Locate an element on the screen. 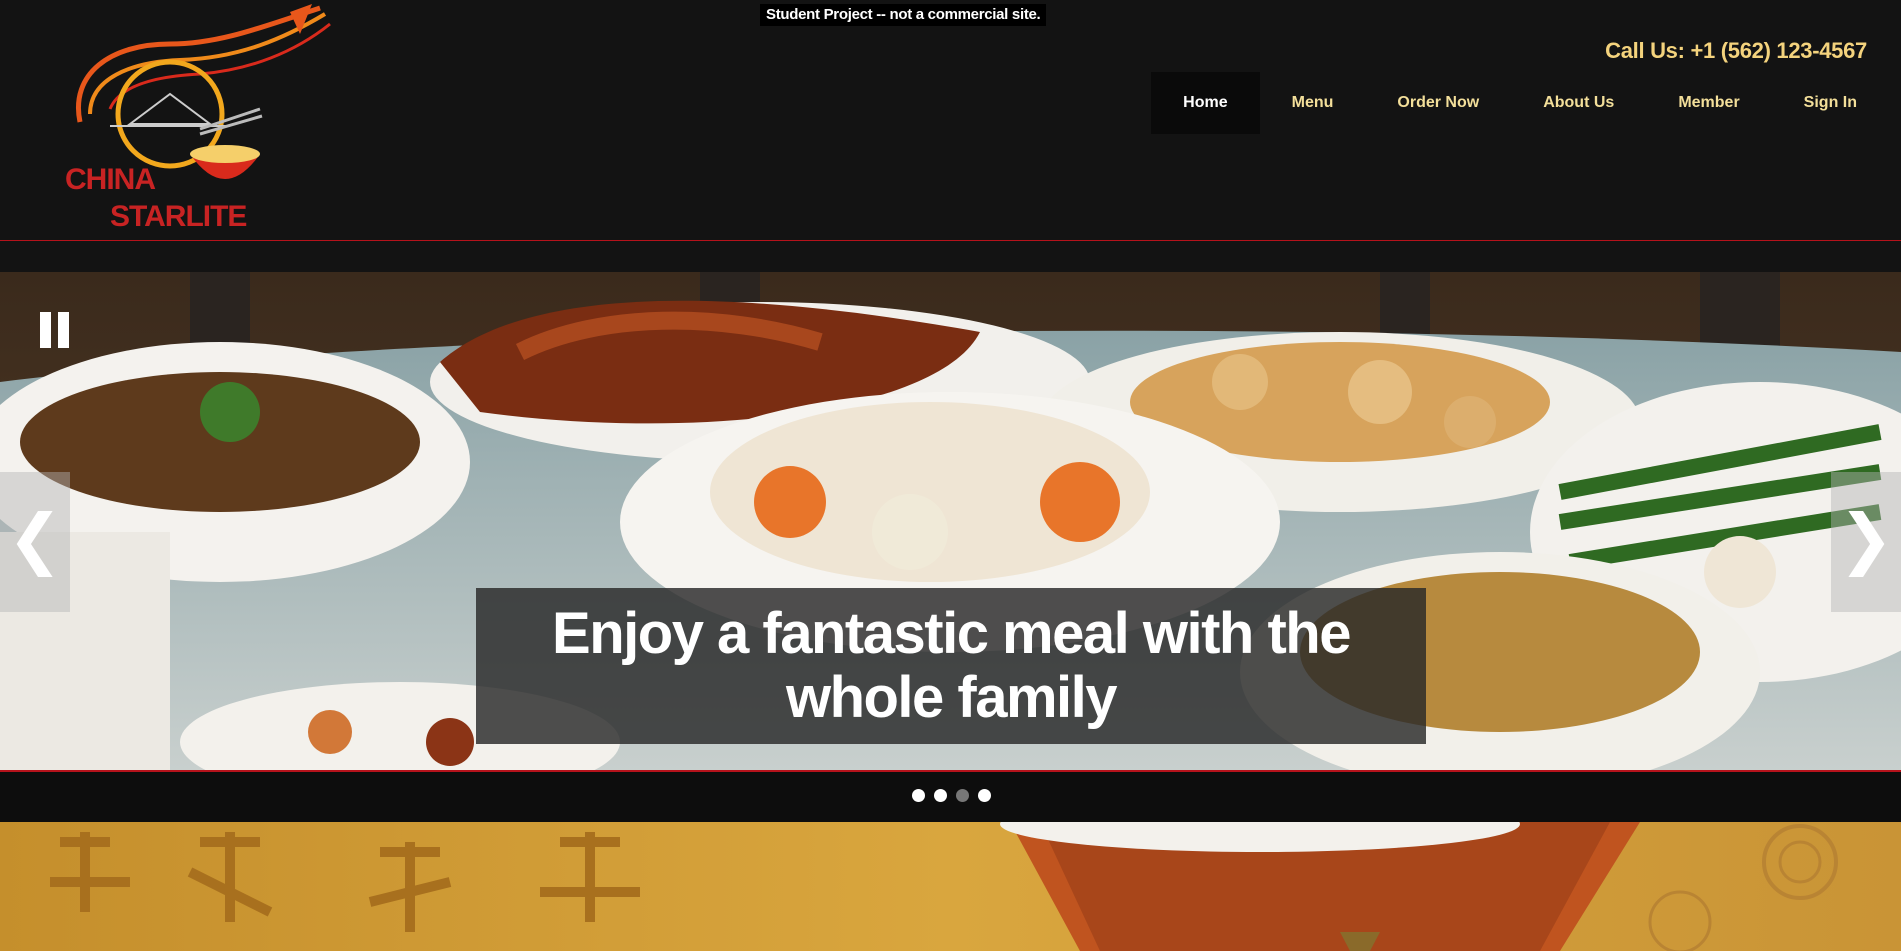 The image size is (1901, 951). slide-caption-line1: Enjoy a fantastic meal with the is located at coordinates (951, 633).